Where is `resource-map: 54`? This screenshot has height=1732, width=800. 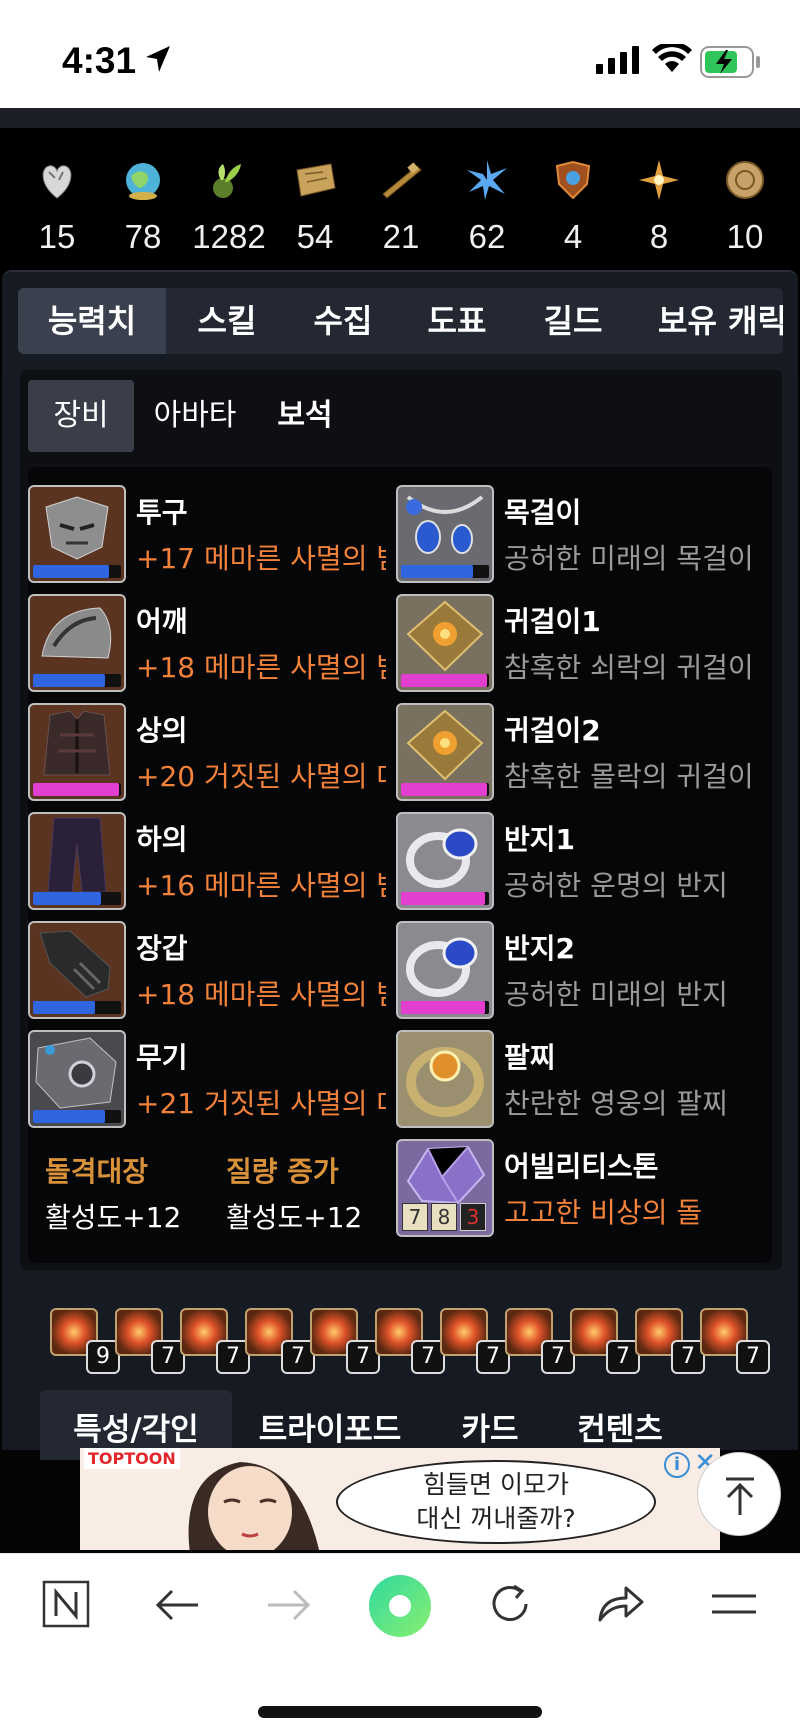 resource-map: 54 is located at coordinates (315, 207).